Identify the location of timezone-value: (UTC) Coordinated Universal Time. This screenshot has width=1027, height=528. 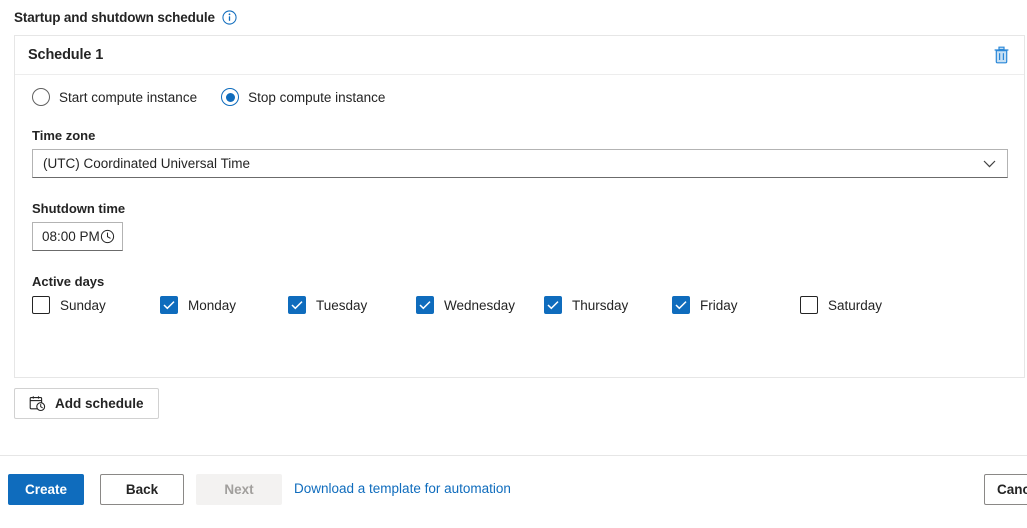
(147, 163).